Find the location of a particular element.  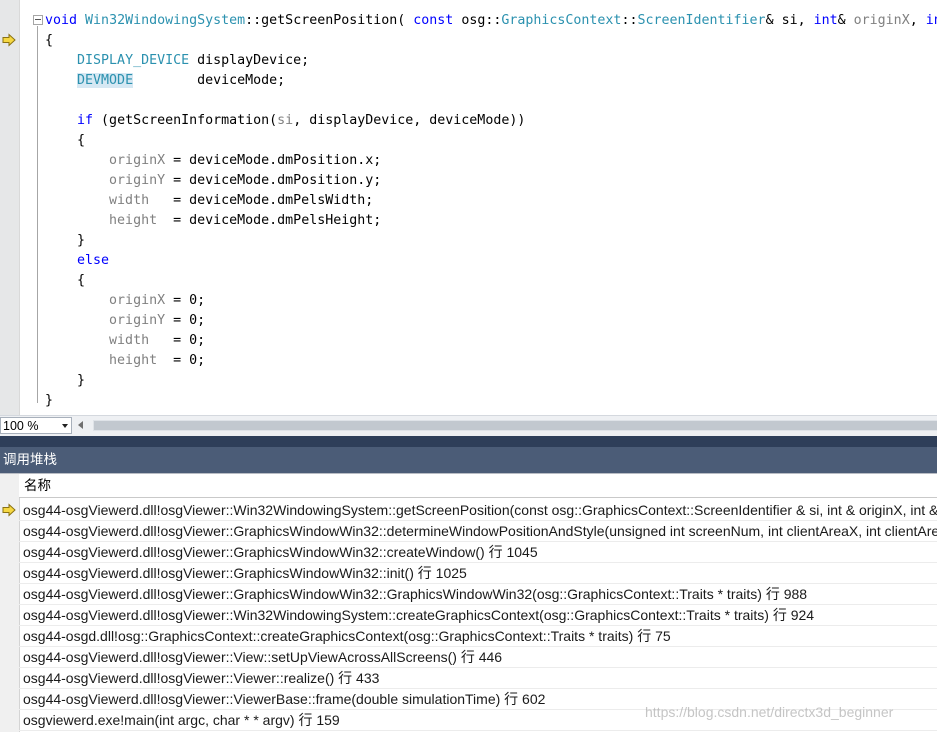

code-line: originY = 0; is located at coordinates (125, 321).